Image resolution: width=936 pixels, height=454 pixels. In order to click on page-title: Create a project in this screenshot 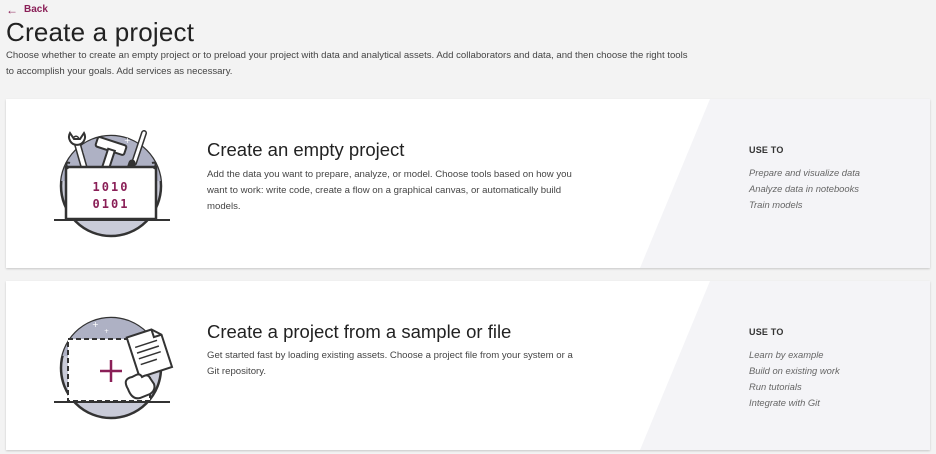, I will do `click(100, 32)`.